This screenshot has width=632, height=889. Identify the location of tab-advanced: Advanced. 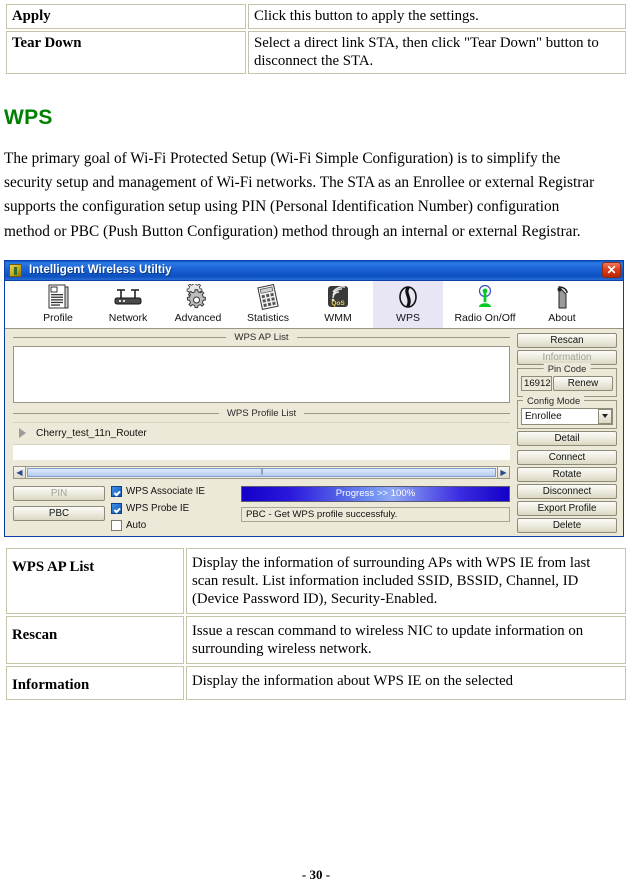
(198, 304).